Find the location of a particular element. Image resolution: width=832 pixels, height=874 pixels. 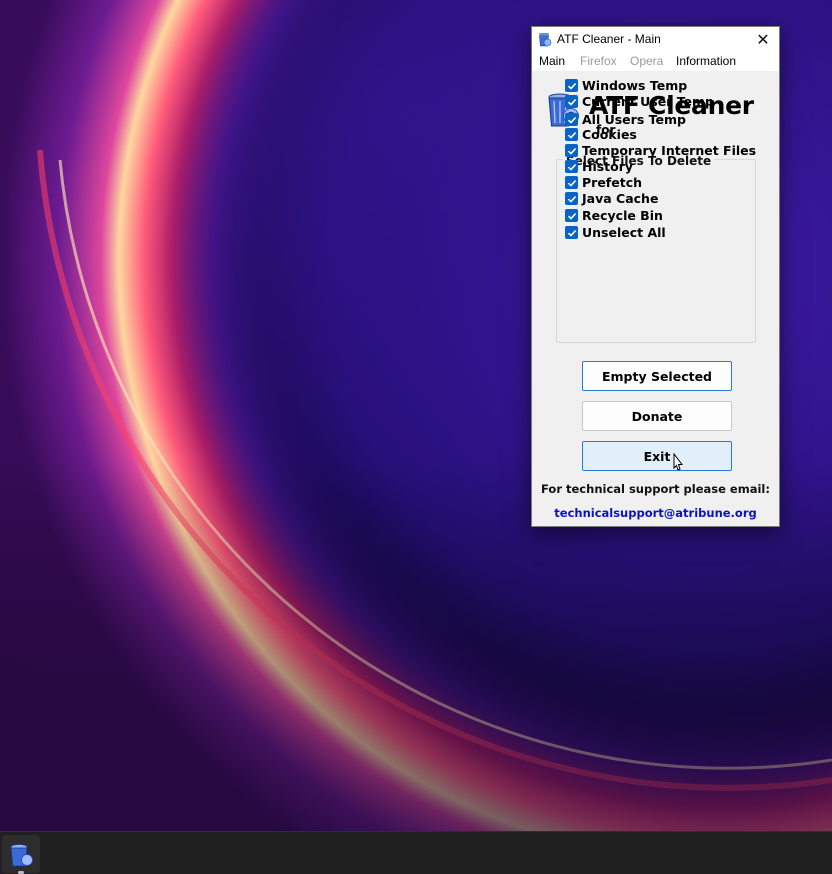

menu-bar: Main Firefox Opera Information is located at coordinates (655, 61).